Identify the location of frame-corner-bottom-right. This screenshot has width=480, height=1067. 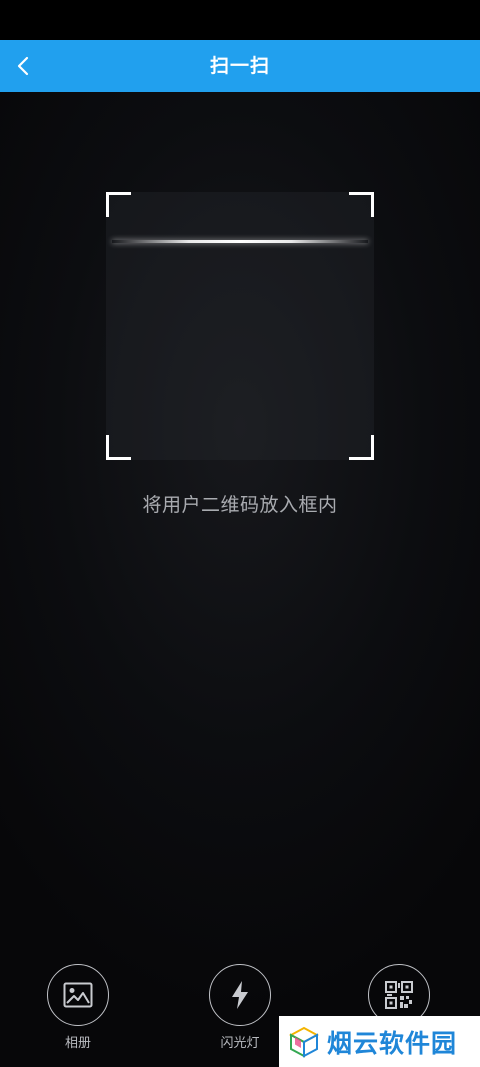
(361, 447).